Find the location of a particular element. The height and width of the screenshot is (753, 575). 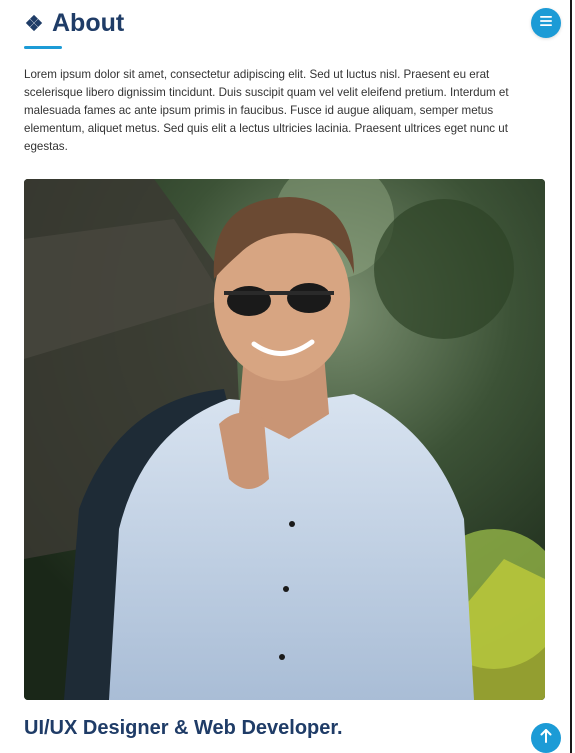

section-title: About is located at coordinates (74, 23).